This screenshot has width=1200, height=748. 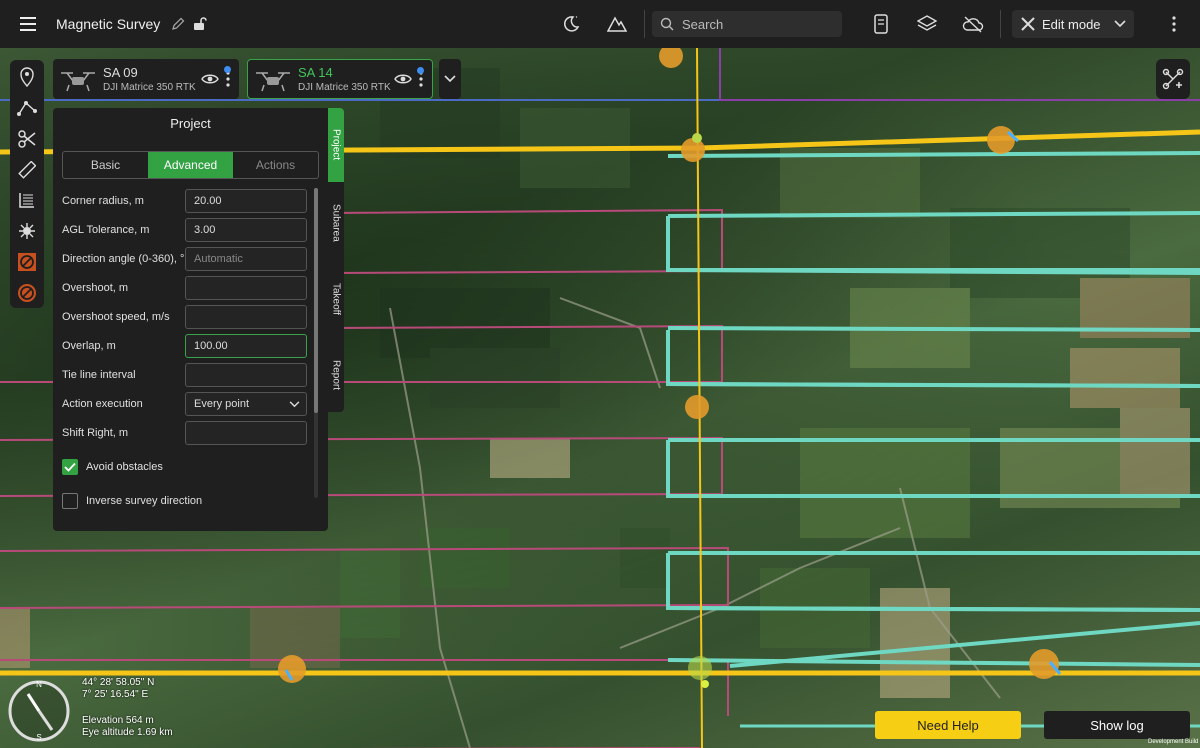 What do you see at coordinates (118, 689) in the screenshot?
I see `coordinates-readout: 44° 28' 58.05" N 7° 25' 16.54" E` at bounding box center [118, 689].